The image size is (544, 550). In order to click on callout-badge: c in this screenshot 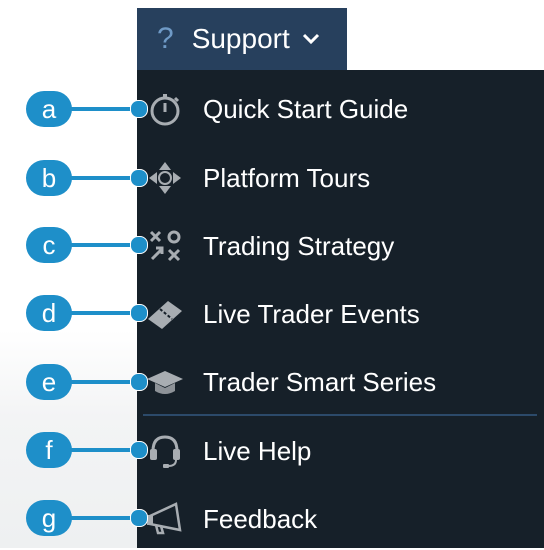, I will do `click(49, 245)`.